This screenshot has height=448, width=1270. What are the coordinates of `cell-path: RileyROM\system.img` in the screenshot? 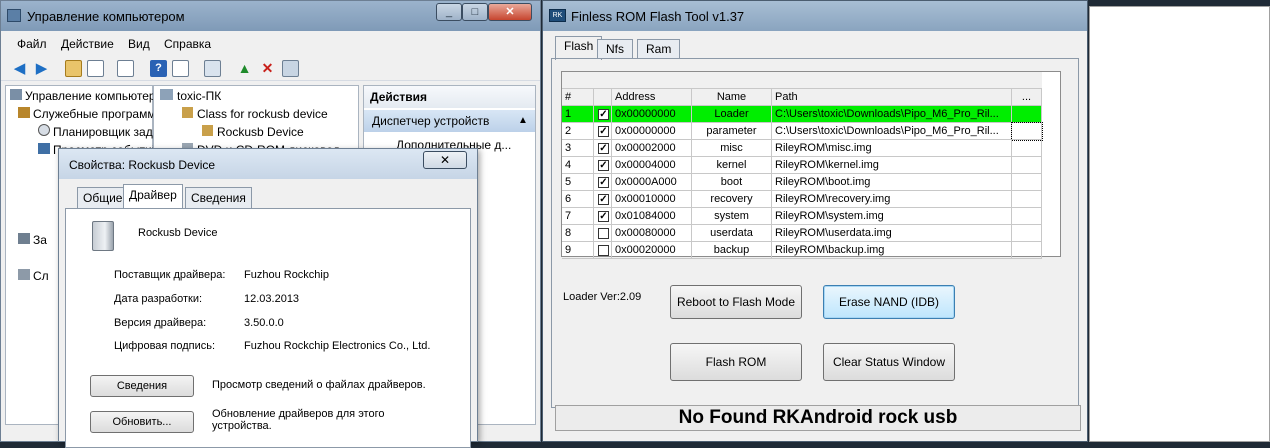 It's located at (892, 216).